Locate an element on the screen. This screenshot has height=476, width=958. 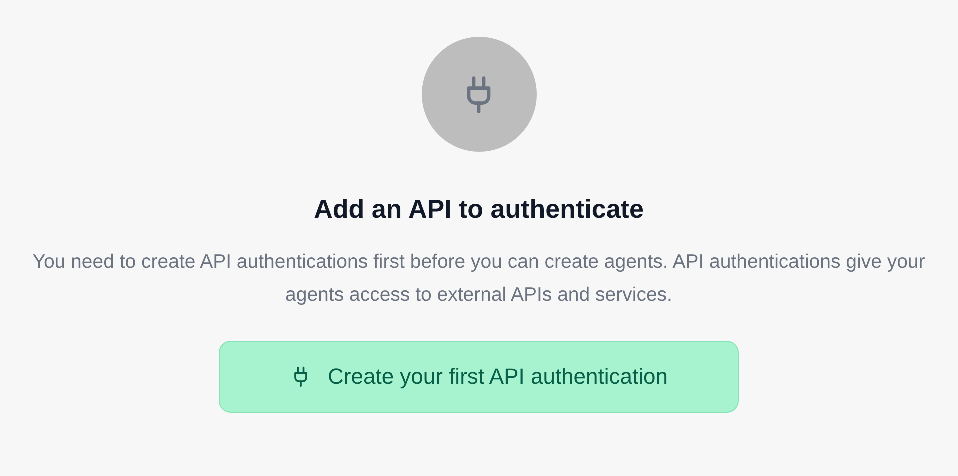
empty-state-title: Add an API to authenticate is located at coordinates (479, 209).